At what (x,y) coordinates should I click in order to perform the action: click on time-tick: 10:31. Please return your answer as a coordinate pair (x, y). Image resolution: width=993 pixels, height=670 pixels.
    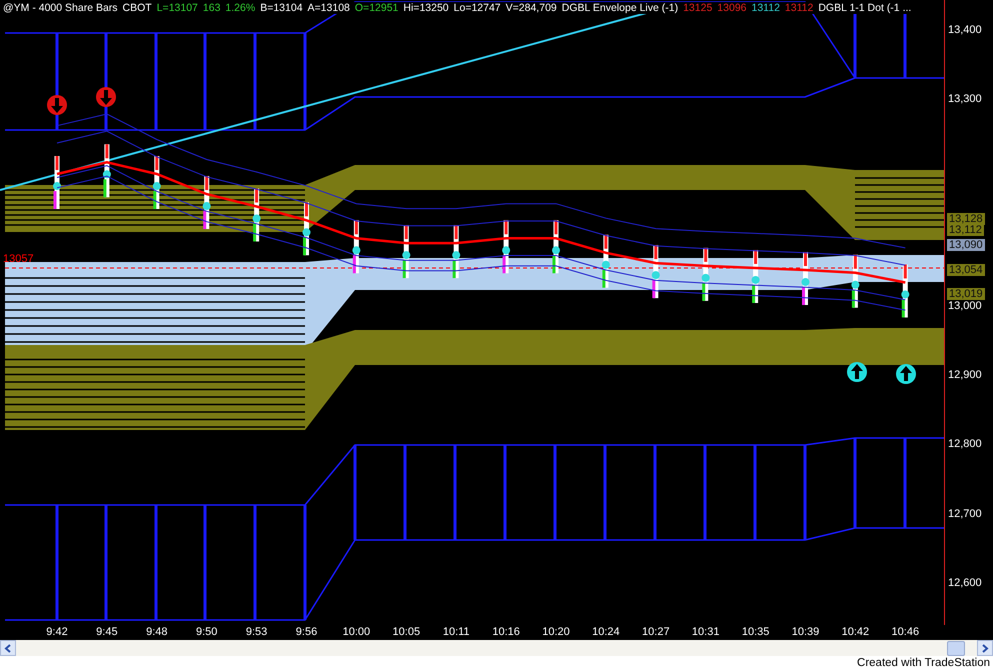
    Looking at the image, I should click on (705, 632).